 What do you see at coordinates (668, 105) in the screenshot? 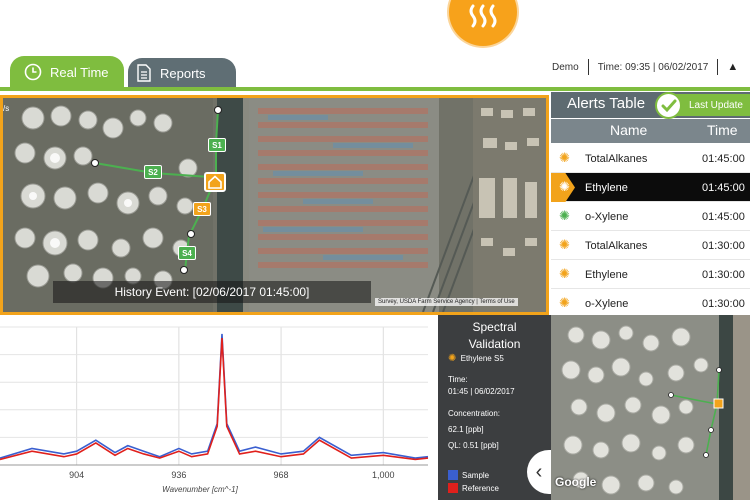
I see `check-icon` at bounding box center [668, 105].